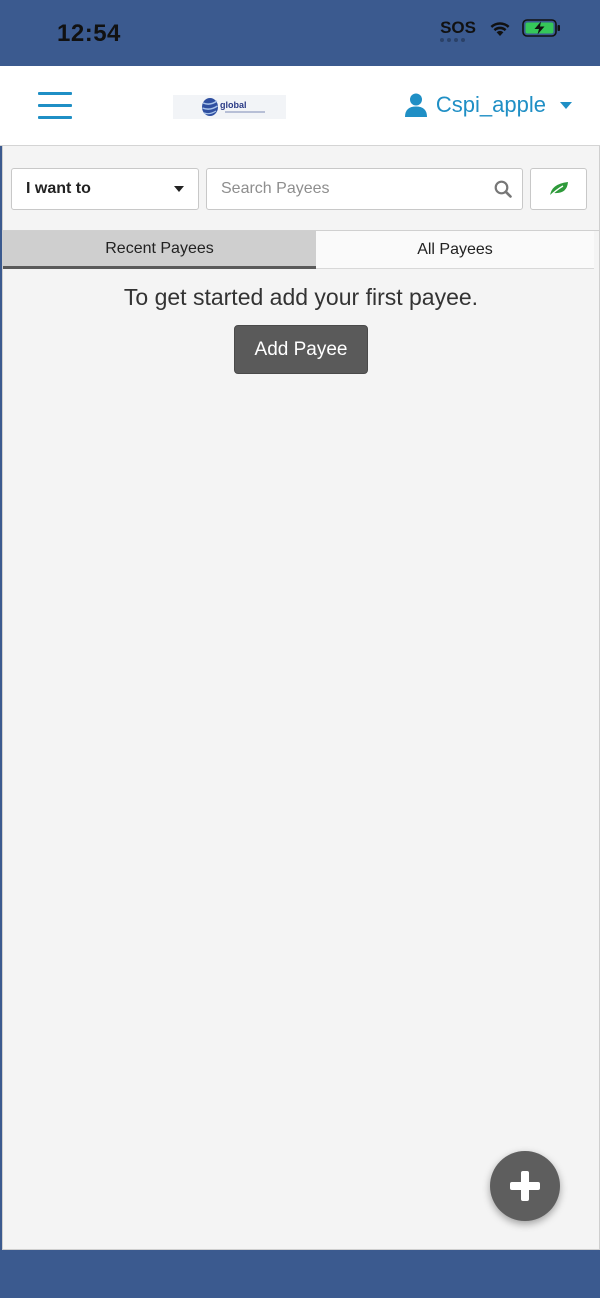 This screenshot has width=600, height=1298. I want to click on app-header: global Cspi_apple, so click(300, 106).